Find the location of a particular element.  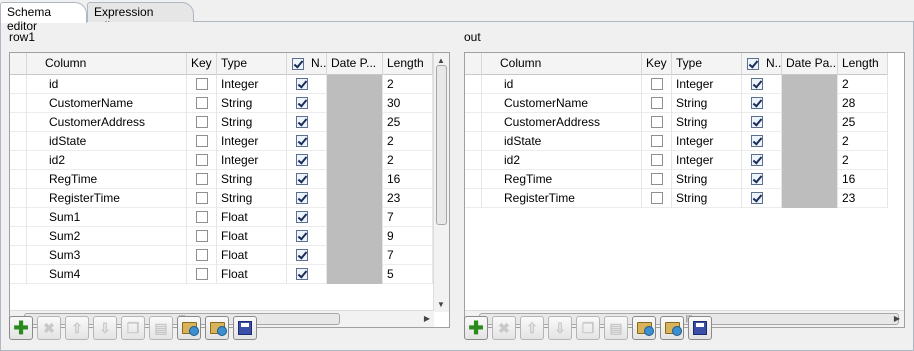

cell-length: 28 is located at coordinates (863, 103).